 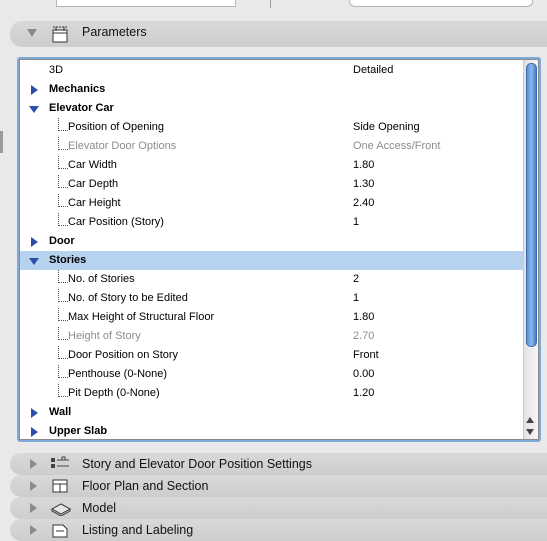 I want to click on param-name: No. of Stories, so click(x=101, y=279).